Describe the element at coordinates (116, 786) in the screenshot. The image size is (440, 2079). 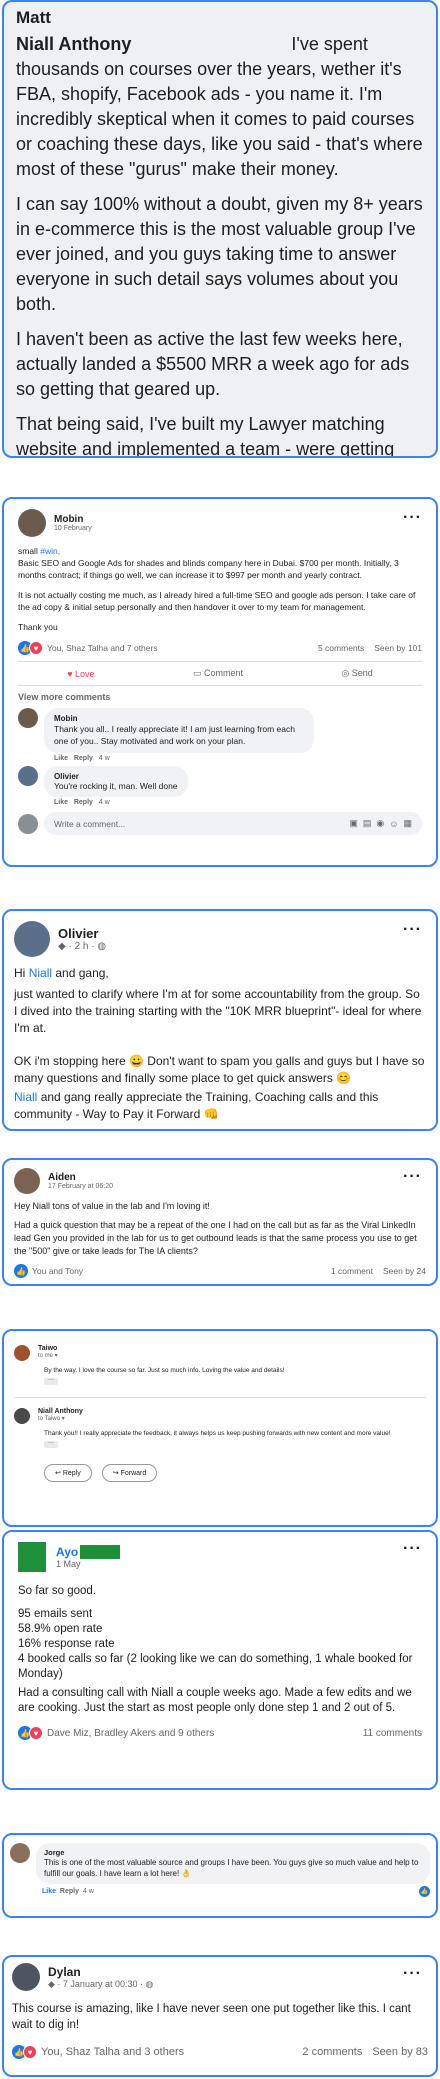
I see `comment-text: You're rocking it, man. Well done` at that location.